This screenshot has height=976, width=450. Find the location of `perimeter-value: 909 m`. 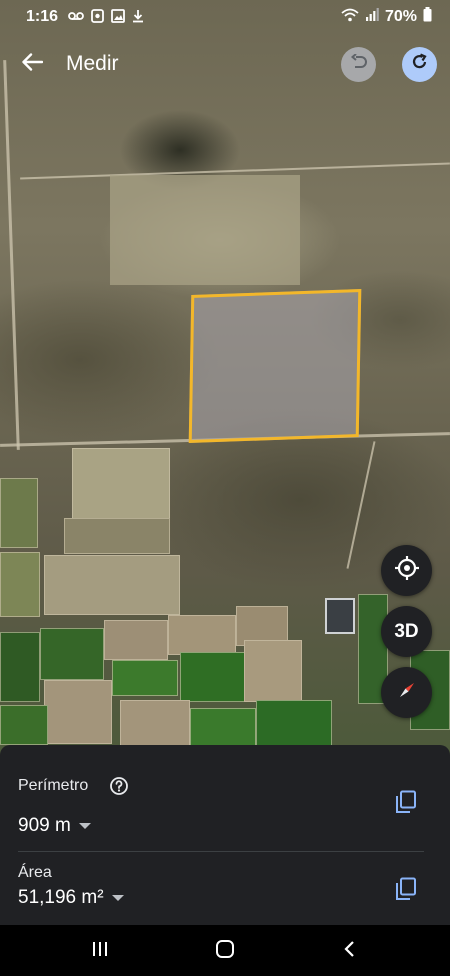

perimeter-value: 909 m is located at coordinates (44, 825).